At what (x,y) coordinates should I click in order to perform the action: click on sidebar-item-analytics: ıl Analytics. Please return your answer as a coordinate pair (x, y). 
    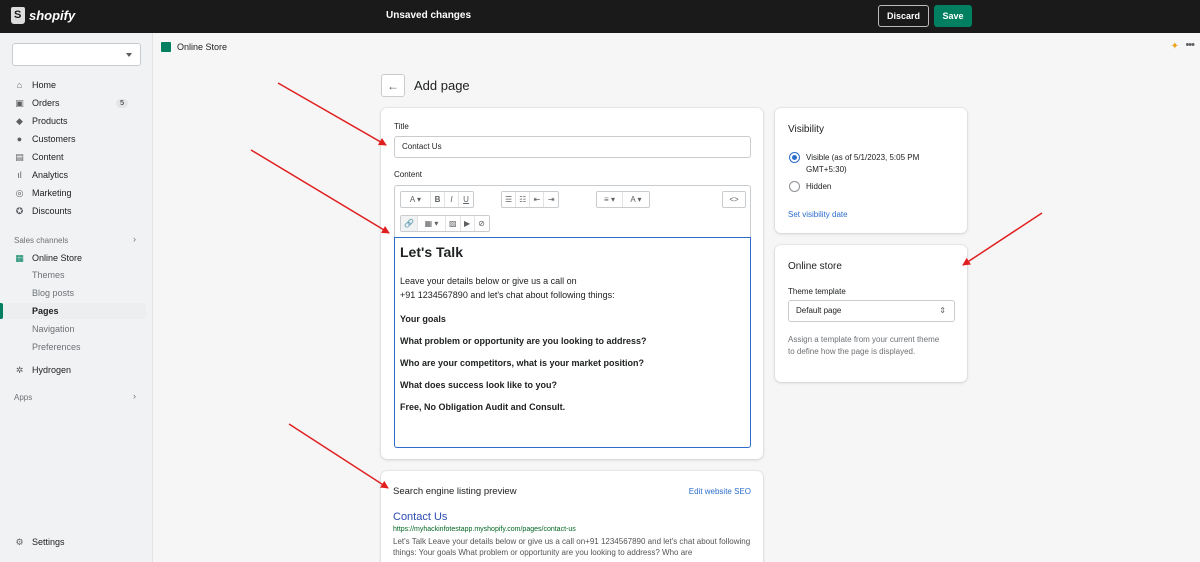
    Looking at the image, I should click on (78, 175).